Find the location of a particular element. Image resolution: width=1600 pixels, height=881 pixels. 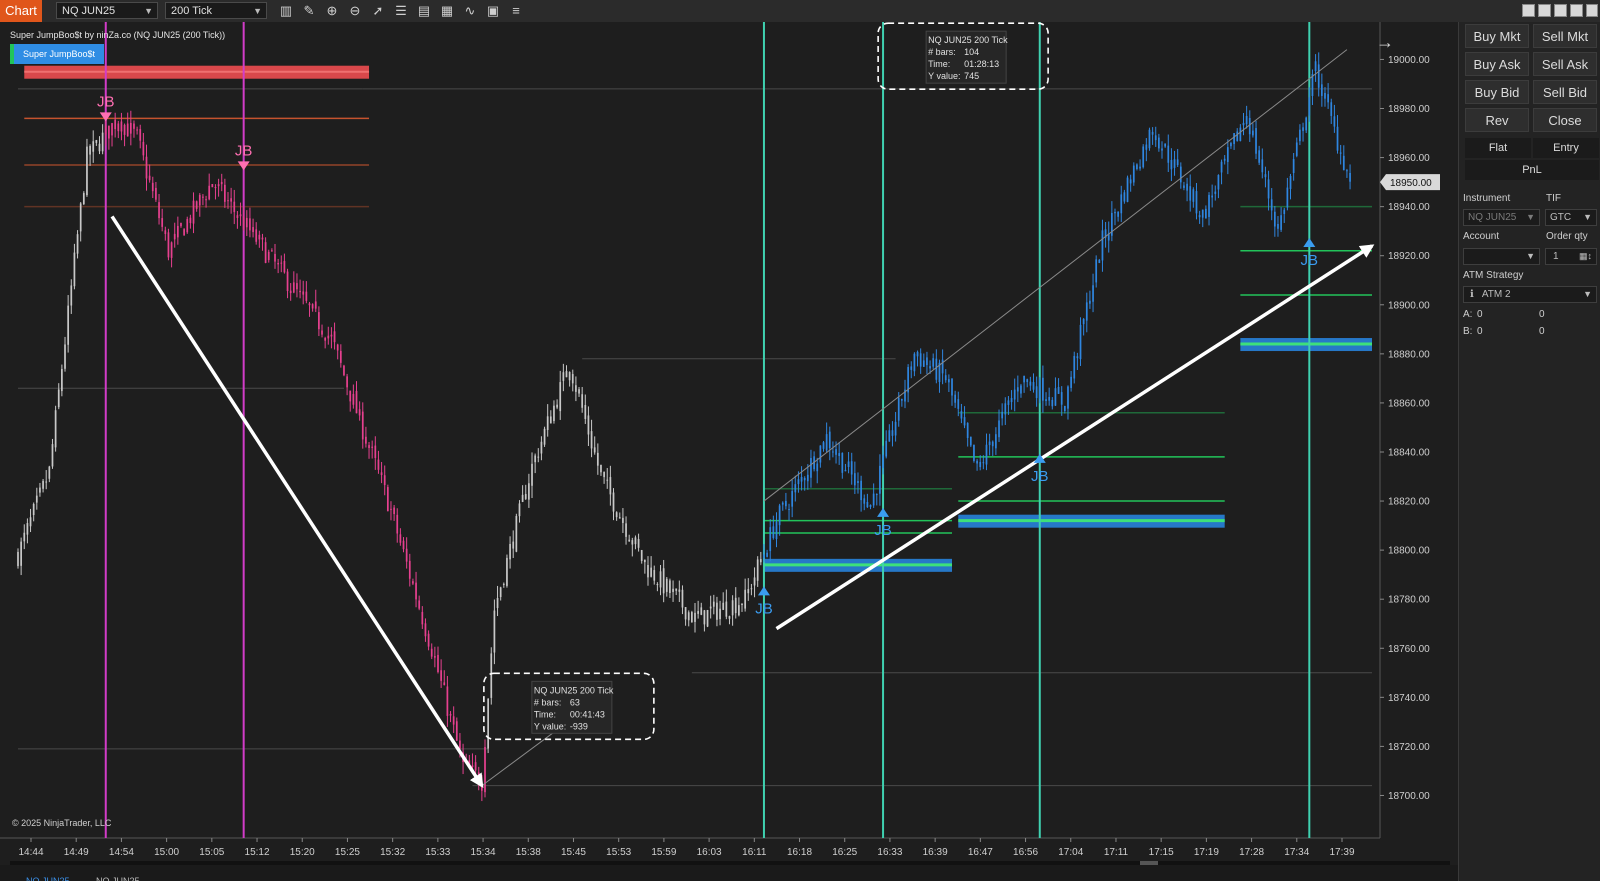

reverse-button: Rev is located at coordinates (1497, 120).